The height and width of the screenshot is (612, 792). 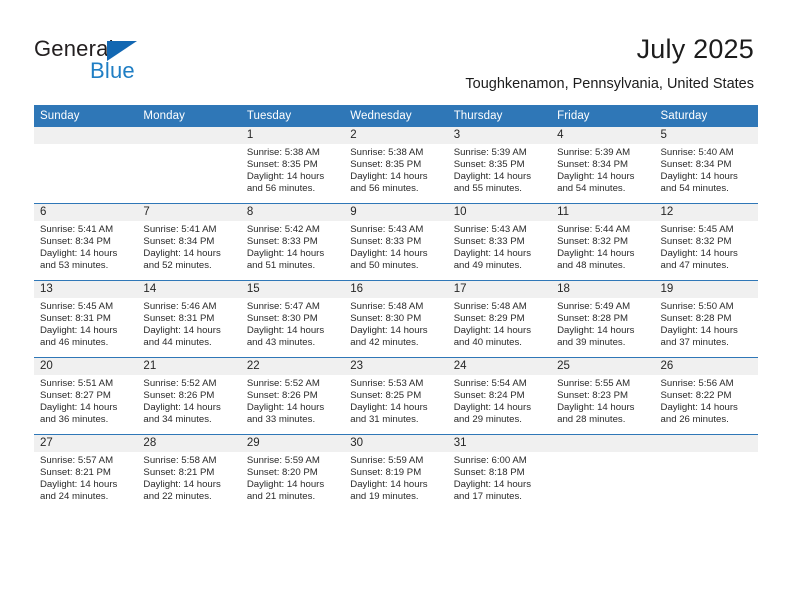 What do you see at coordinates (499, 366) in the screenshot?
I see `day-number: 24` at bounding box center [499, 366].